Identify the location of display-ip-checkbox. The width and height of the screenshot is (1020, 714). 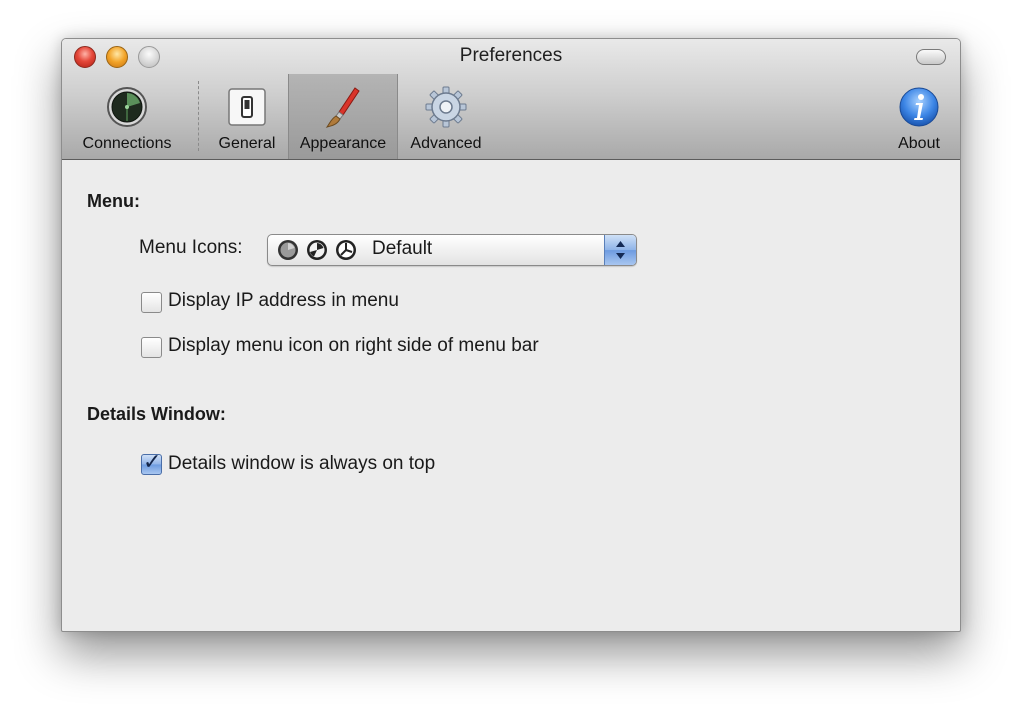
(151, 302).